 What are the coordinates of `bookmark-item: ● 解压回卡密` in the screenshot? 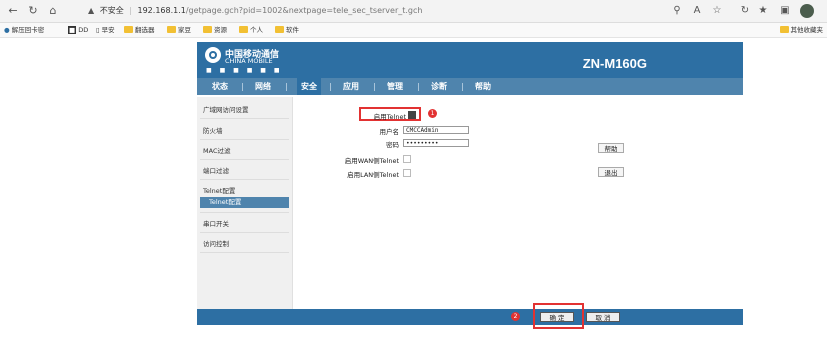 It's located at (24, 30).